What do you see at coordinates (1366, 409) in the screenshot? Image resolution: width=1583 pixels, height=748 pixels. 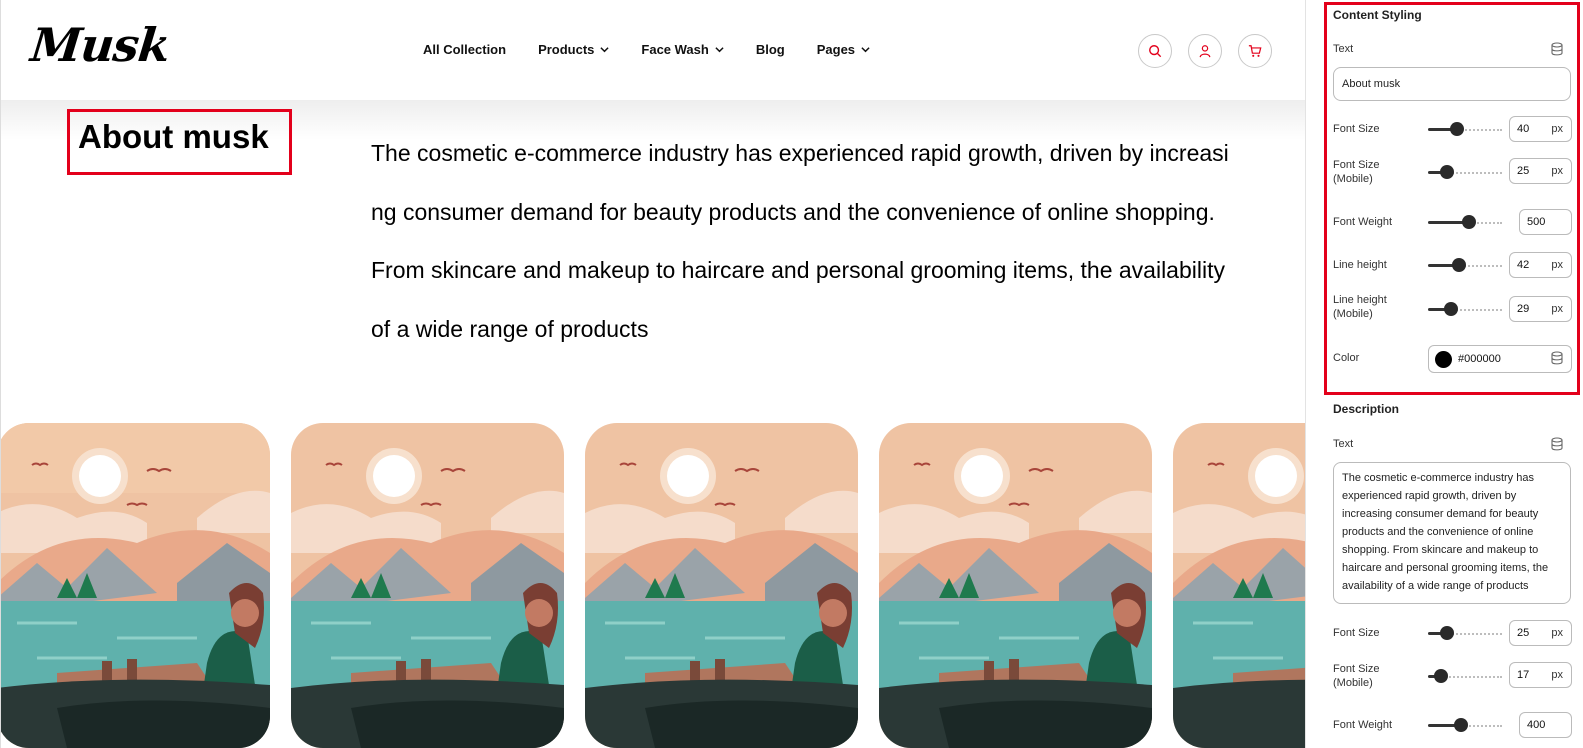 I see `description-title: Description` at bounding box center [1366, 409].